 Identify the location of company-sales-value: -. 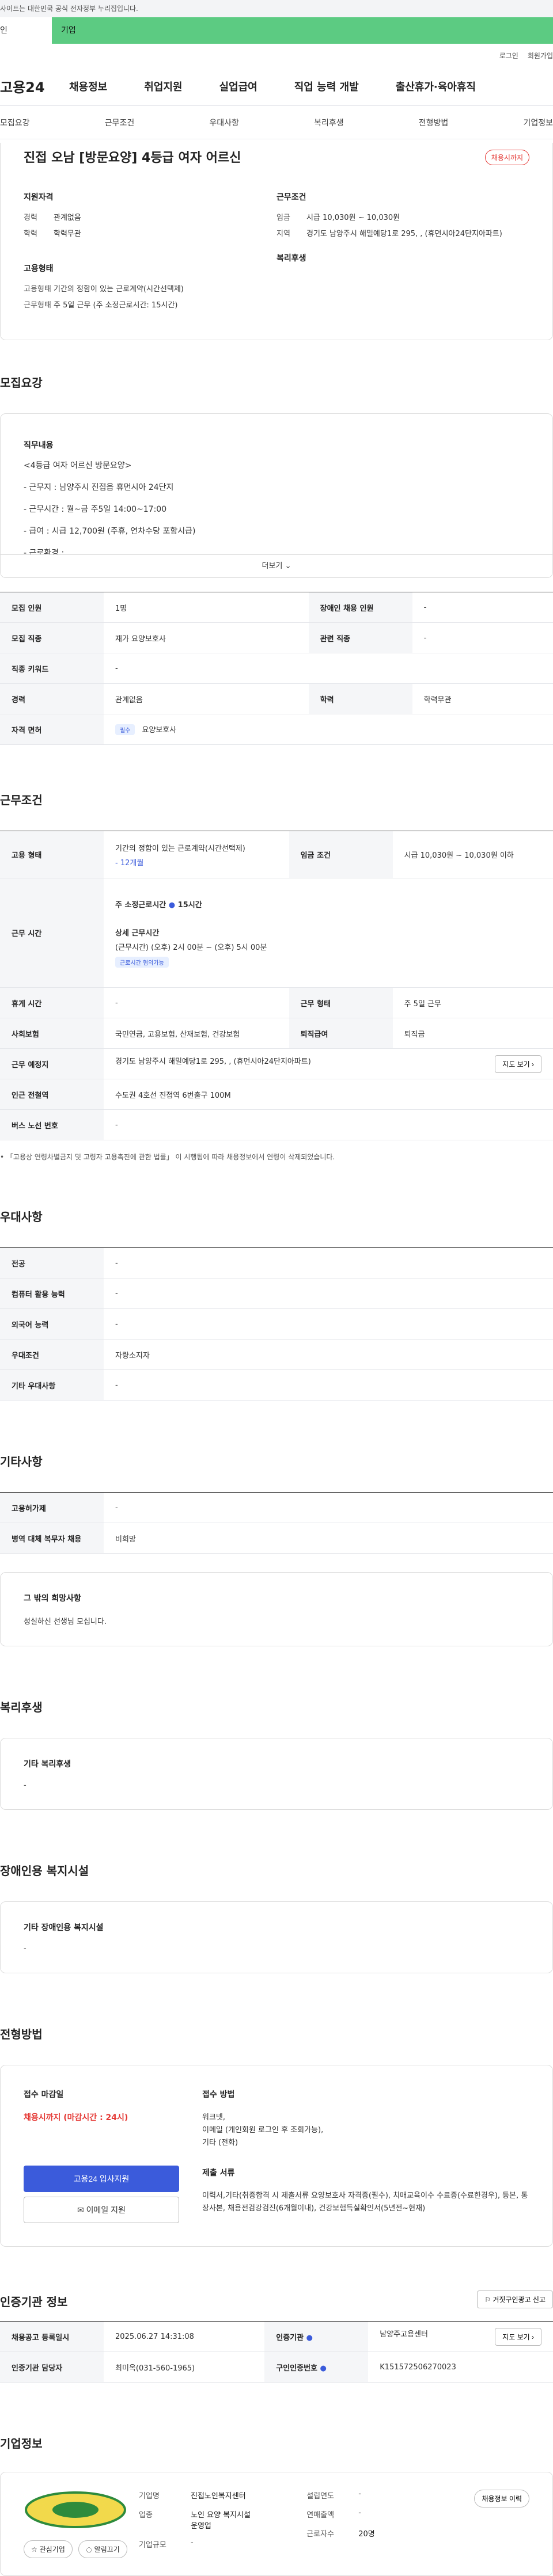
(359, 2513).